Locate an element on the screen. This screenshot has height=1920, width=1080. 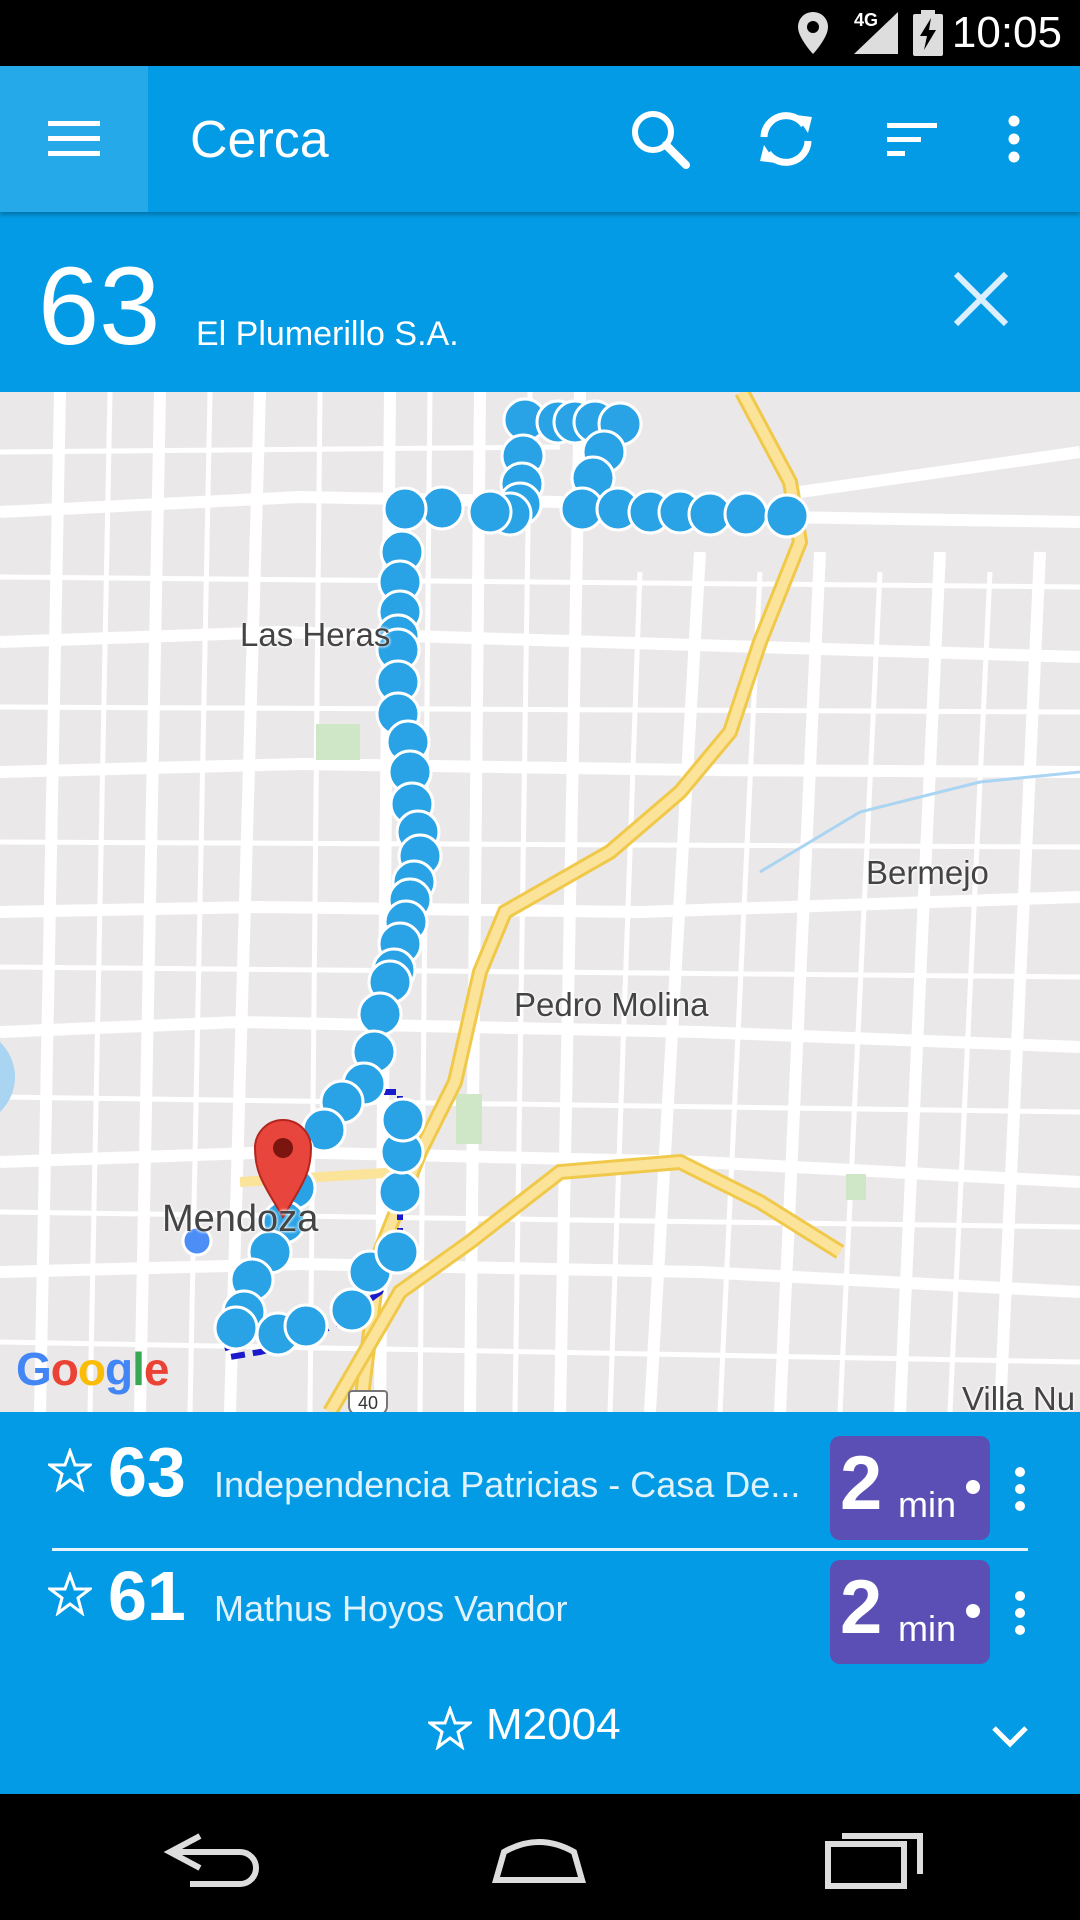
route-number: 63 is located at coordinates (99, 306).